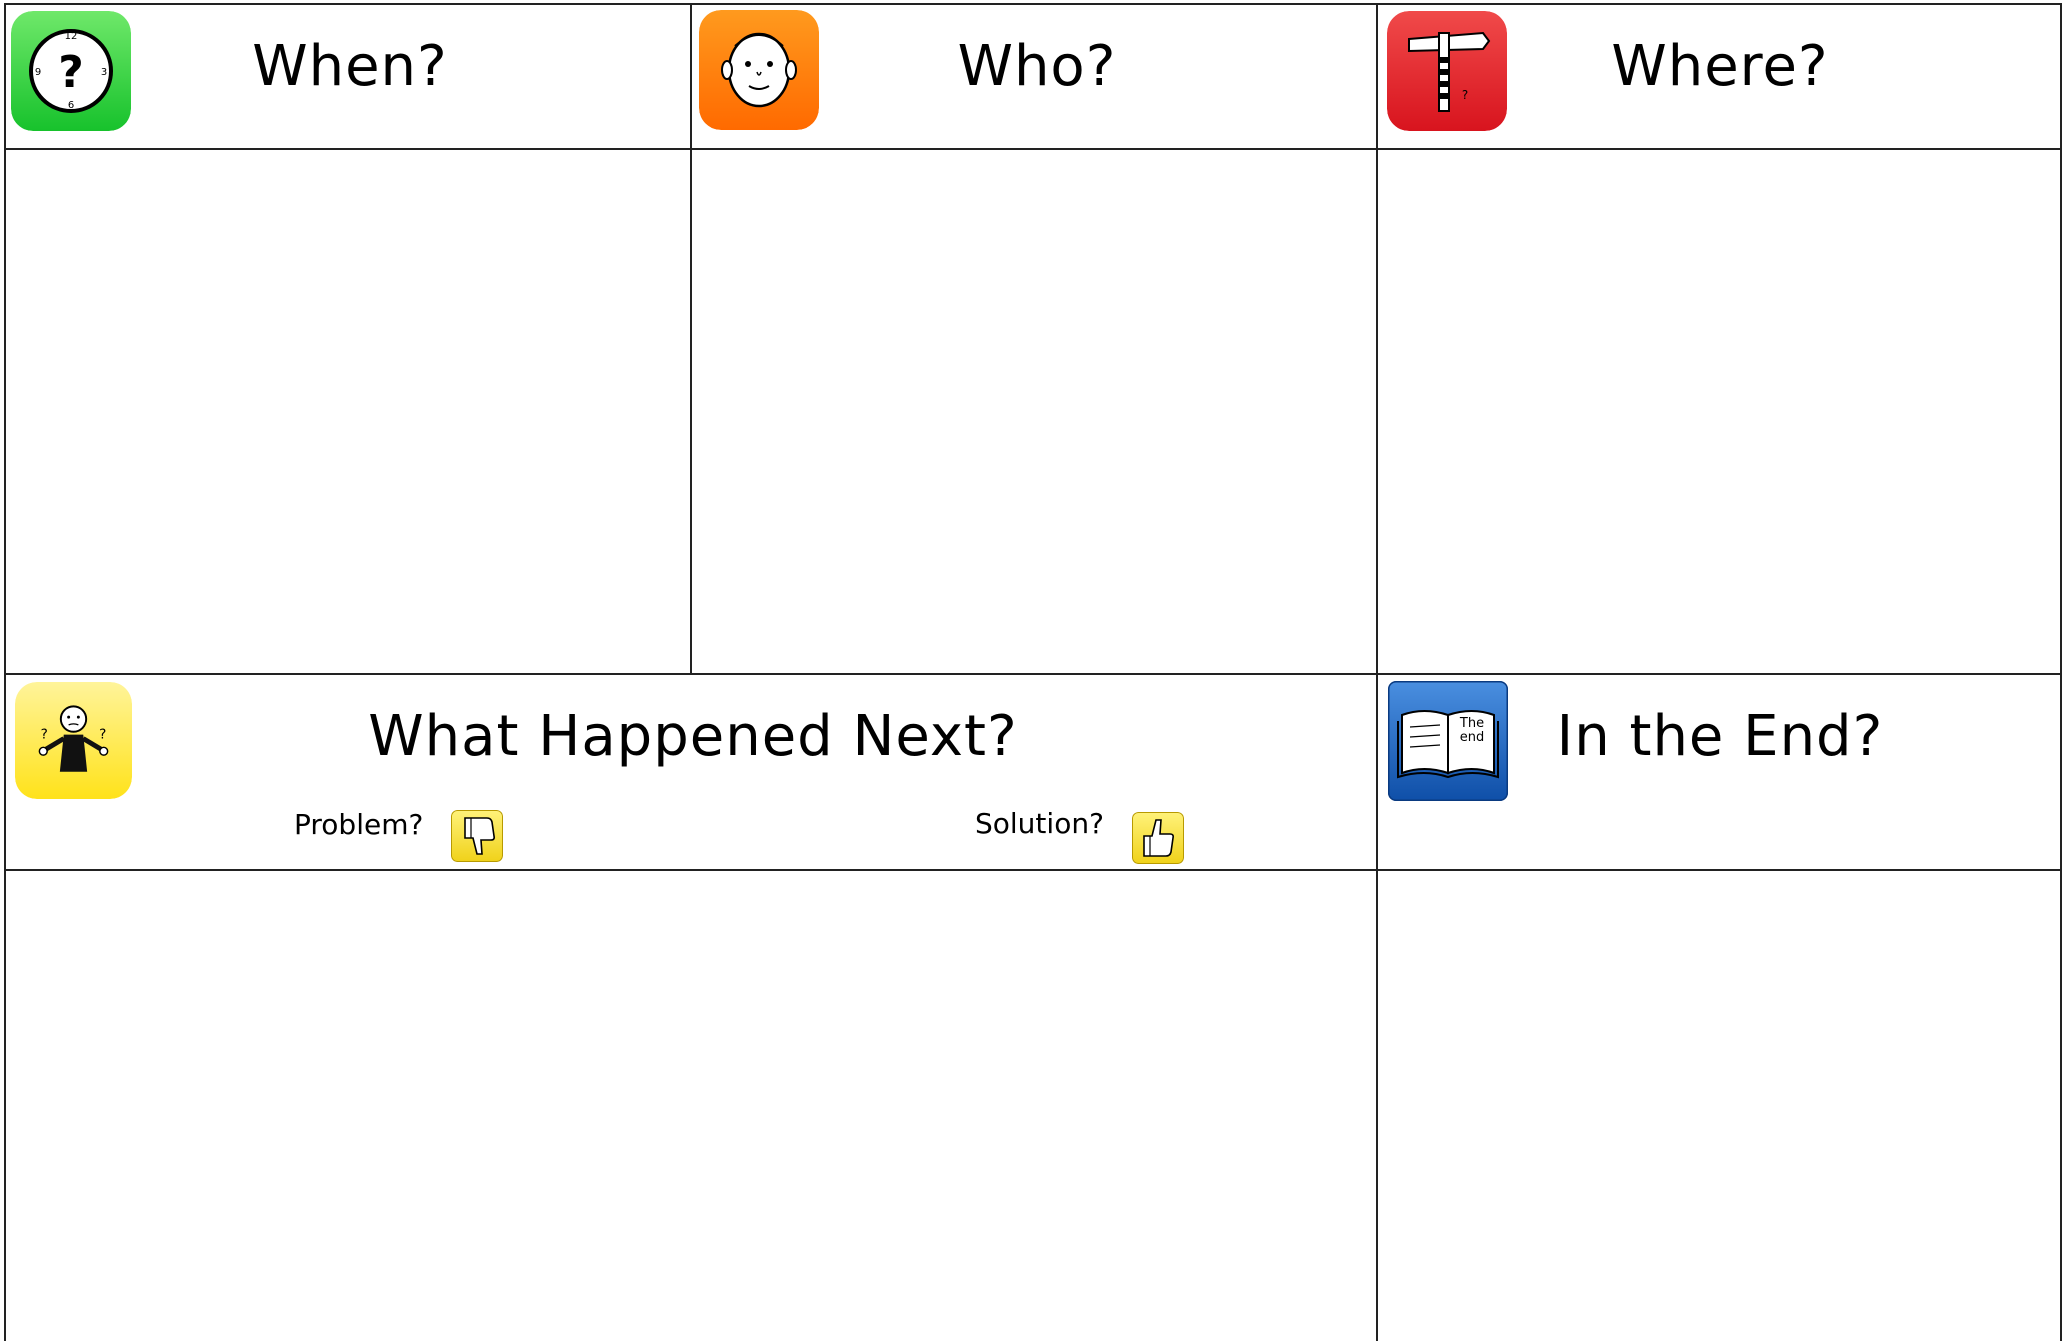 The width and height of the screenshot is (2065, 1341). What do you see at coordinates (693, 736) in the screenshot?
I see `what-next-heading: What Happened Next?` at bounding box center [693, 736].